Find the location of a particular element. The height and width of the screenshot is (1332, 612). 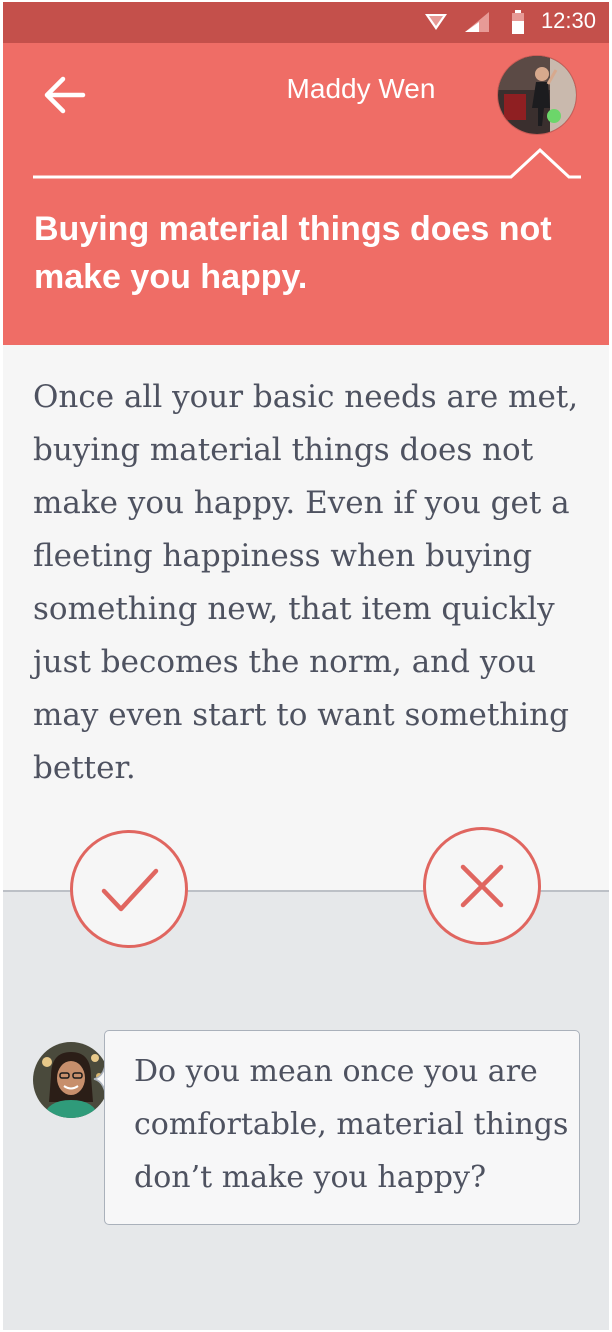

contact-name: Maddy Wen is located at coordinates (361, 89).